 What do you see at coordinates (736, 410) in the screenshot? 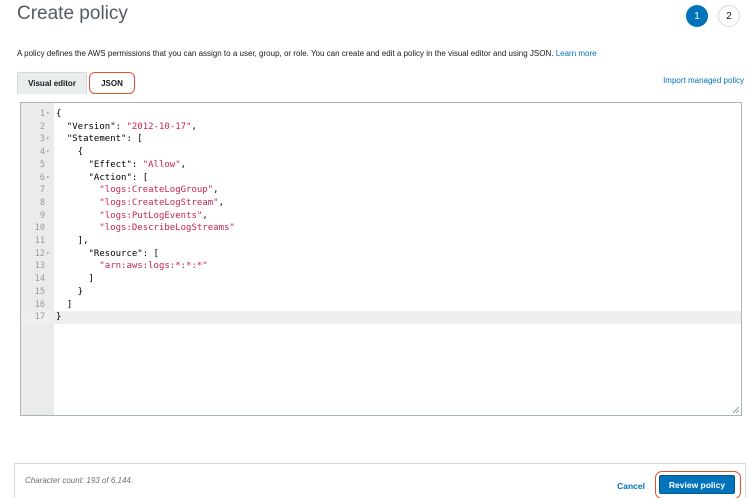
I see `resize-handle-icon` at bounding box center [736, 410].